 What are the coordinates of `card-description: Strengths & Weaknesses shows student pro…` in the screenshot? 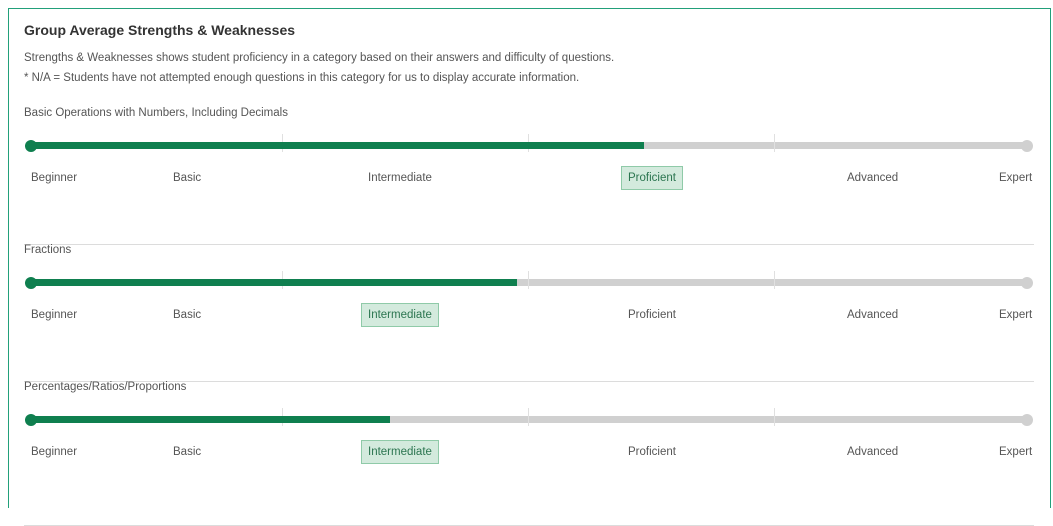 It's located at (319, 58).